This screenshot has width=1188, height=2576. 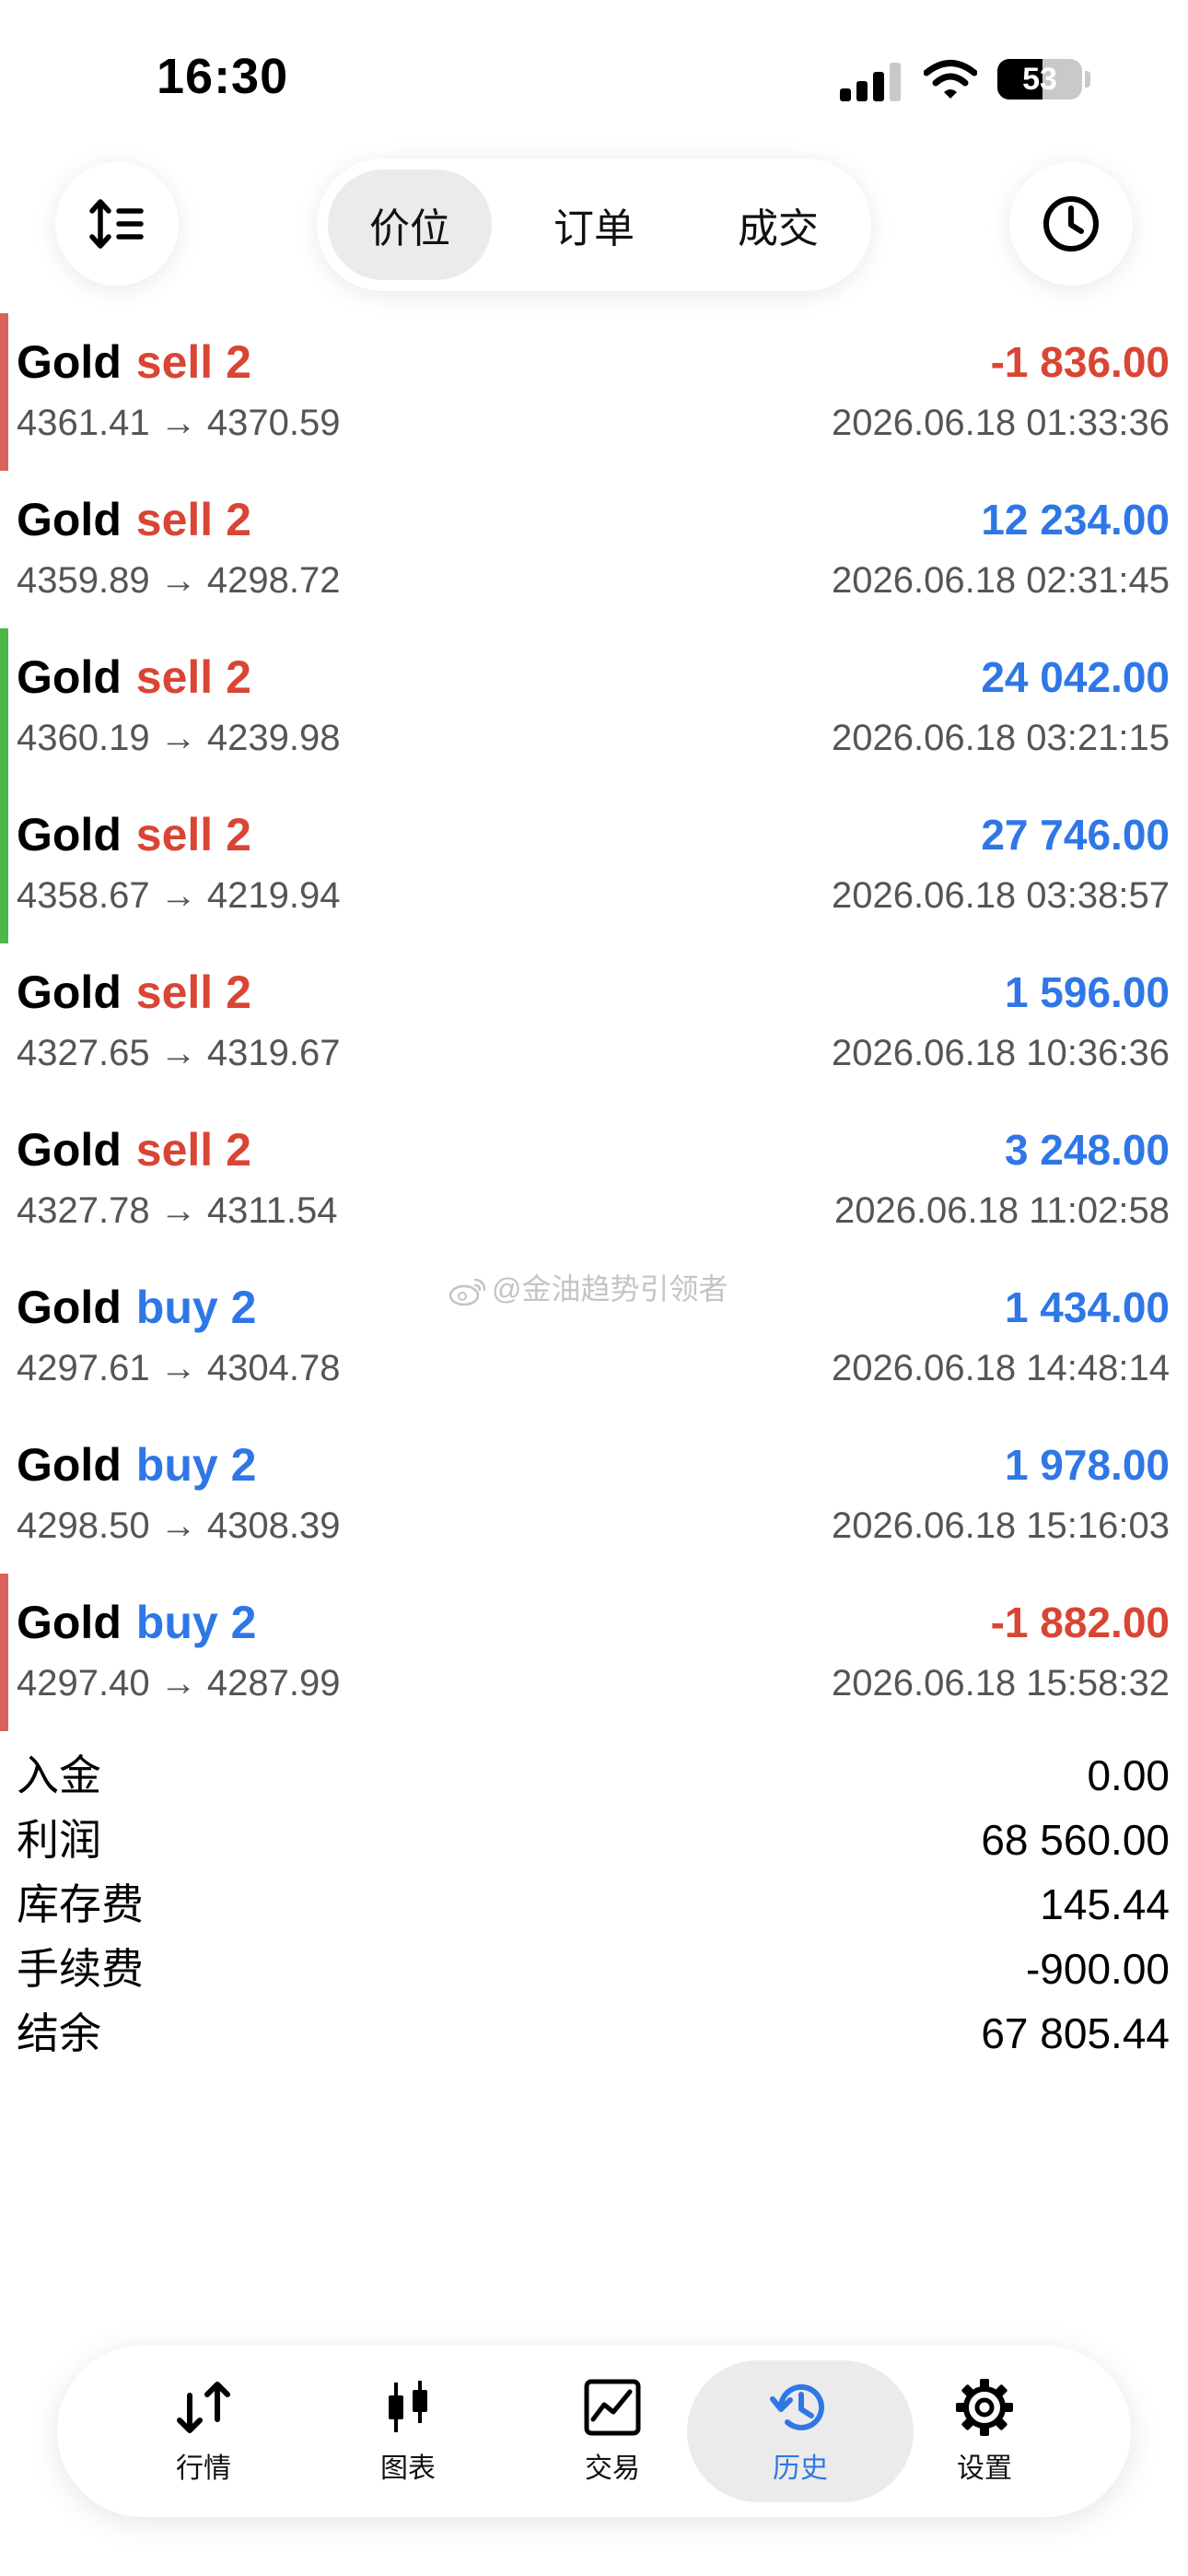 What do you see at coordinates (594, 1840) in the screenshot?
I see `summary-row: 利润 68 560.00` at bounding box center [594, 1840].